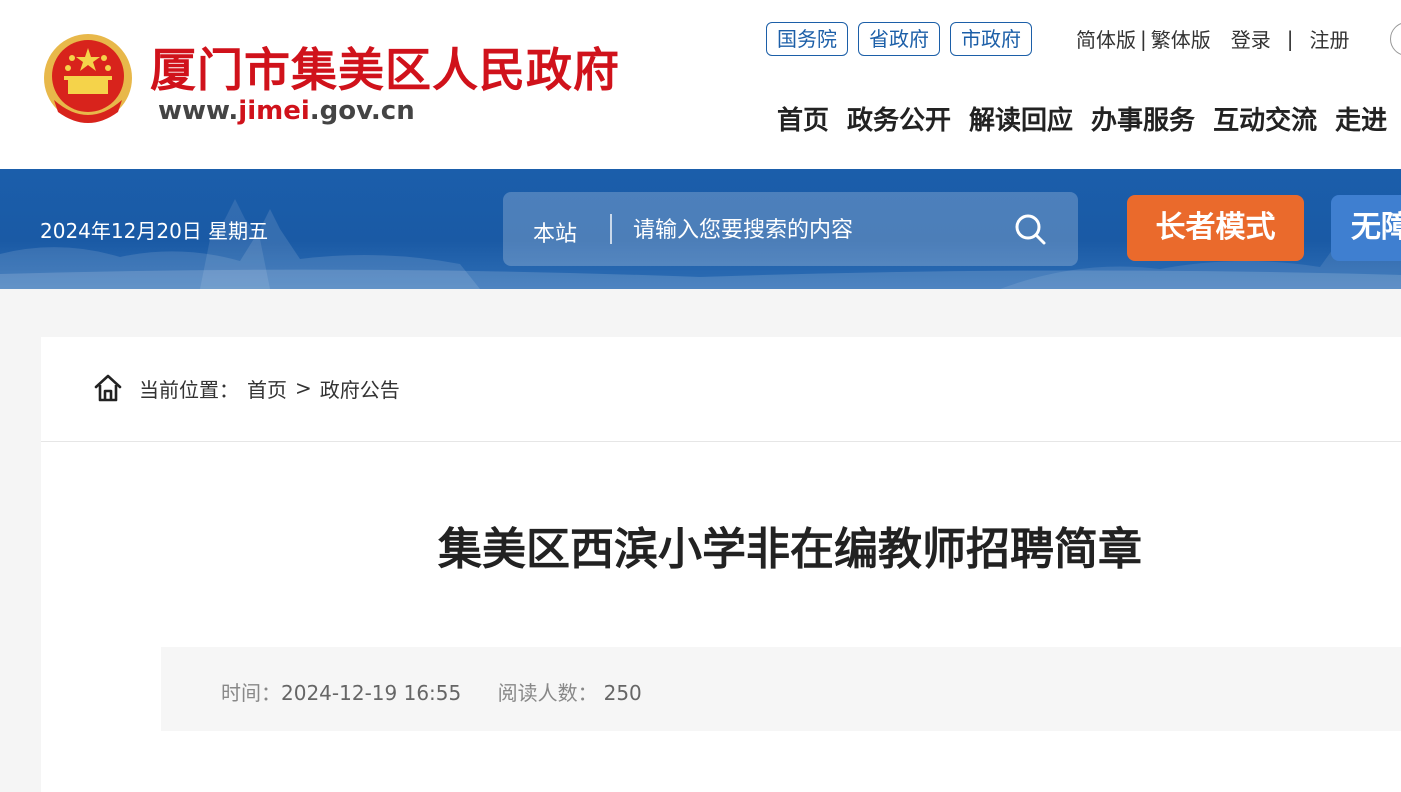  I want to click on current-date: 2024年12月20日 星期五, so click(154, 231).